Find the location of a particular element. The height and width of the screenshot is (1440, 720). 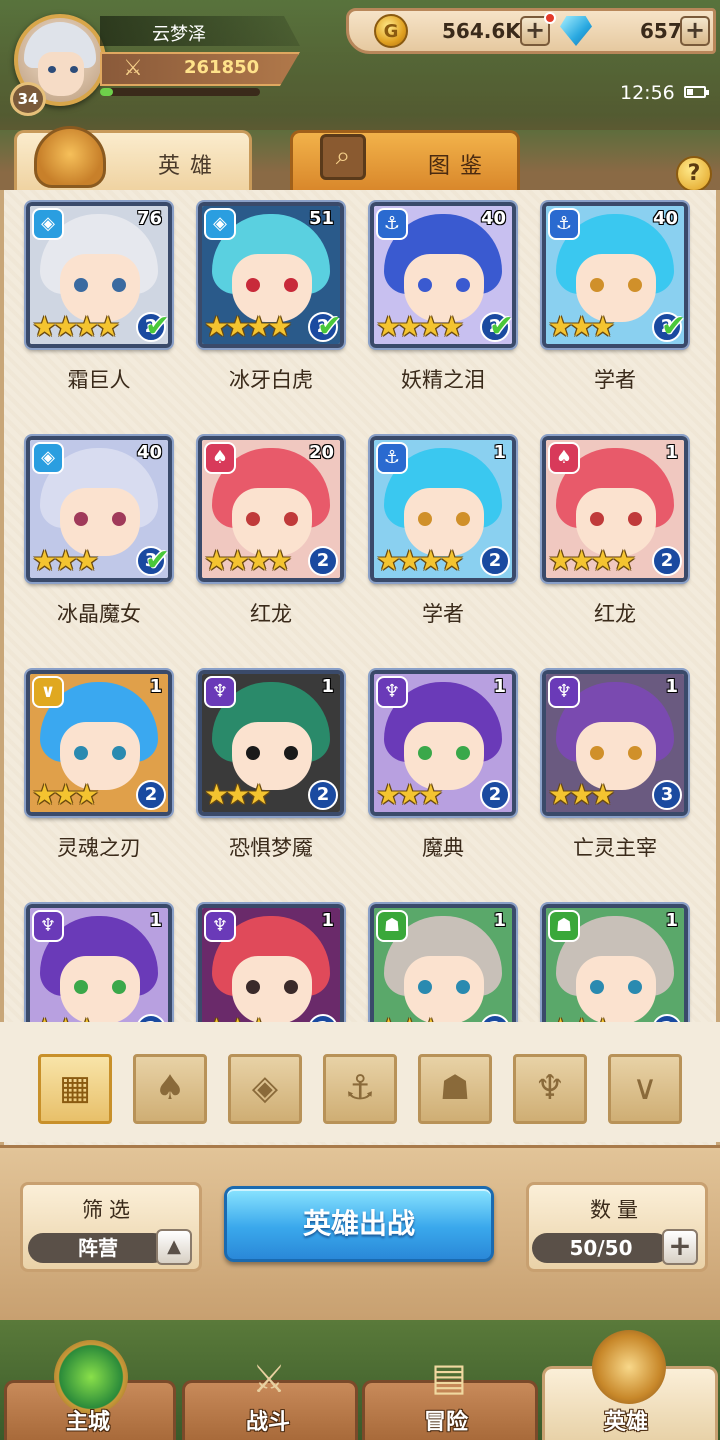

hero-level: 51 is located at coordinates (321, 218).